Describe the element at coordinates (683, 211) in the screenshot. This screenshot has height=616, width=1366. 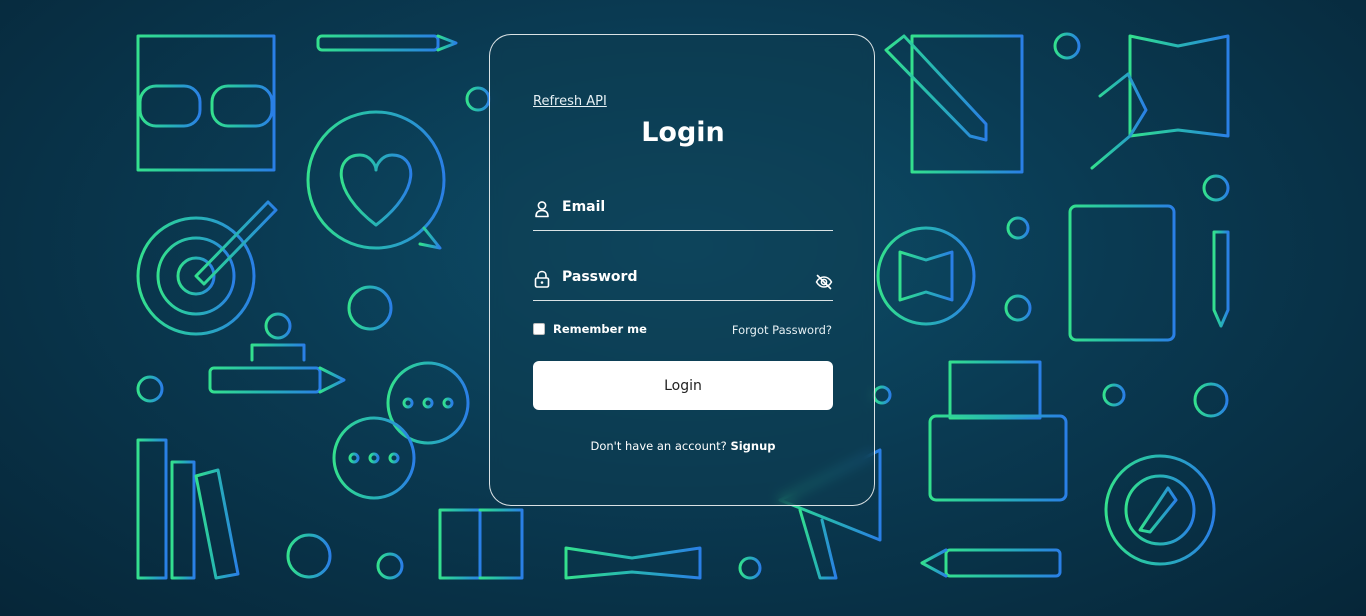
I see `email-field: Email` at that location.